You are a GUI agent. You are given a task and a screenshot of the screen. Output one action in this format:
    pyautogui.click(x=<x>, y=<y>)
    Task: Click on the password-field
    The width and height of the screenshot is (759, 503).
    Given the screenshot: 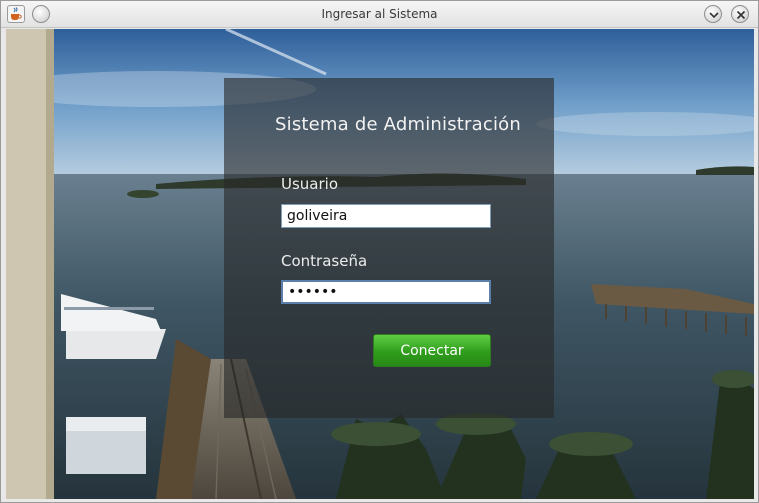 What is the action you would take?
    pyautogui.click(x=386, y=292)
    